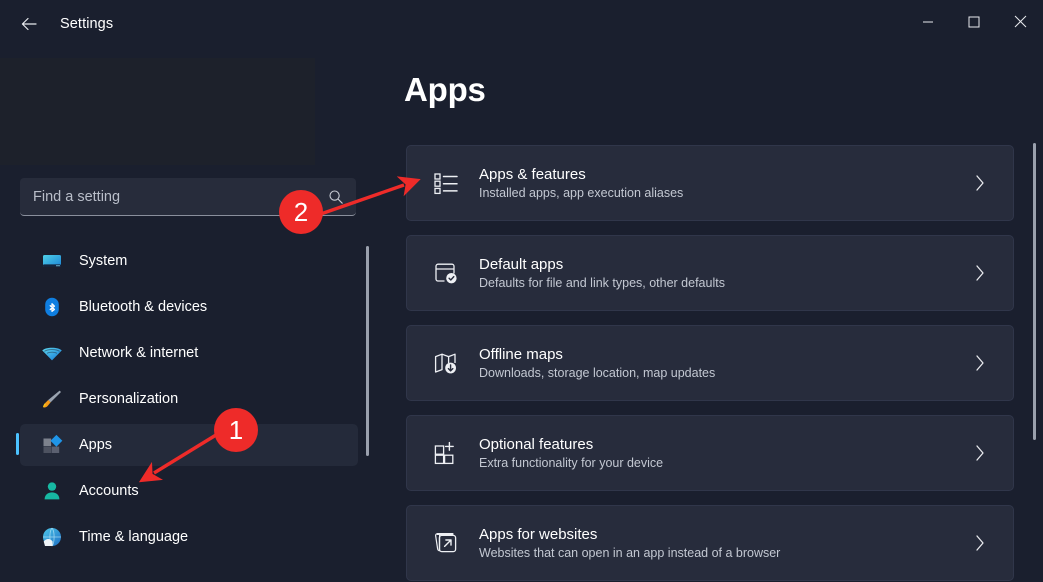 The image size is (1043, 582). Describe the element at coordinates (187, 445) in the screenshot. I see `sidebar-item-apps: Apps` at that location.